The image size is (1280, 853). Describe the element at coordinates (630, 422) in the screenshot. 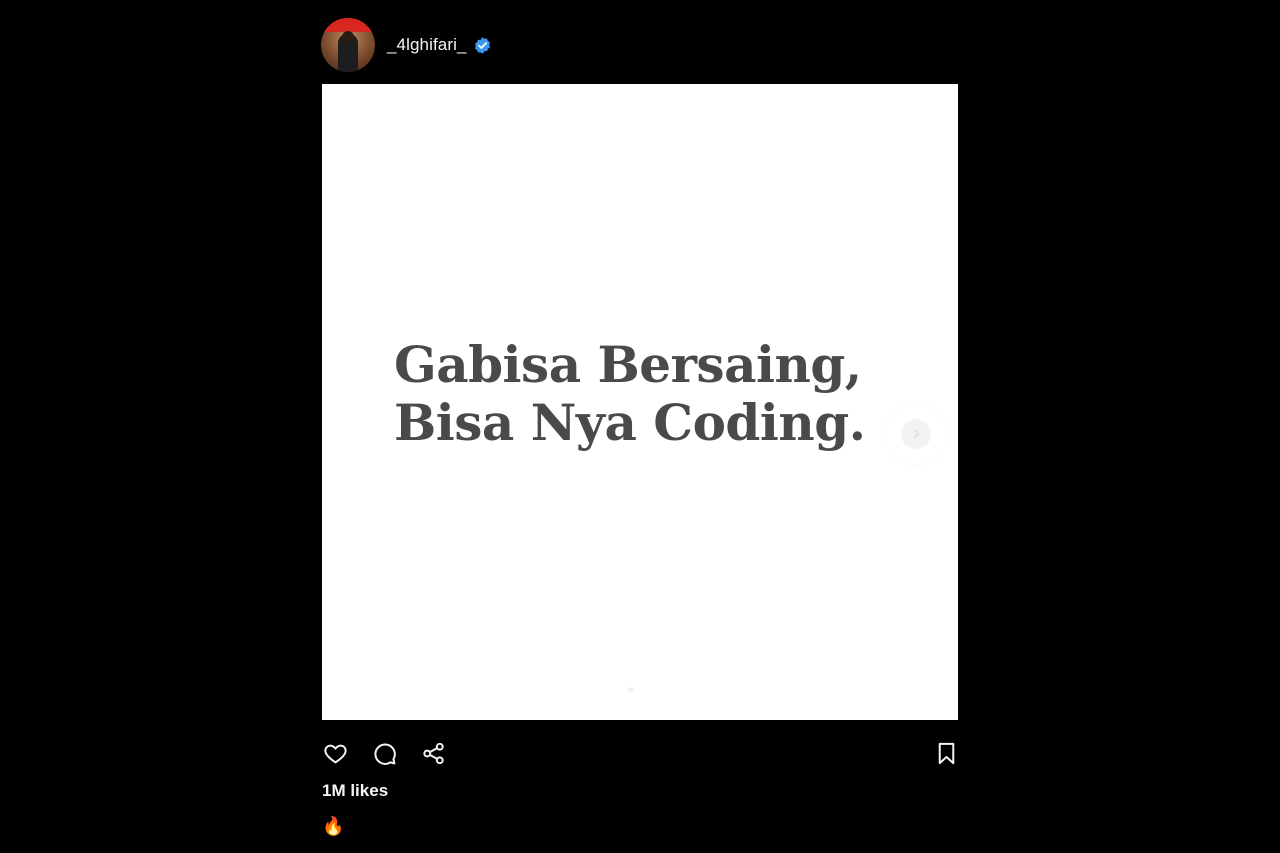

I see `media-text-line-2: Bisa Nya Coding.` at that location.